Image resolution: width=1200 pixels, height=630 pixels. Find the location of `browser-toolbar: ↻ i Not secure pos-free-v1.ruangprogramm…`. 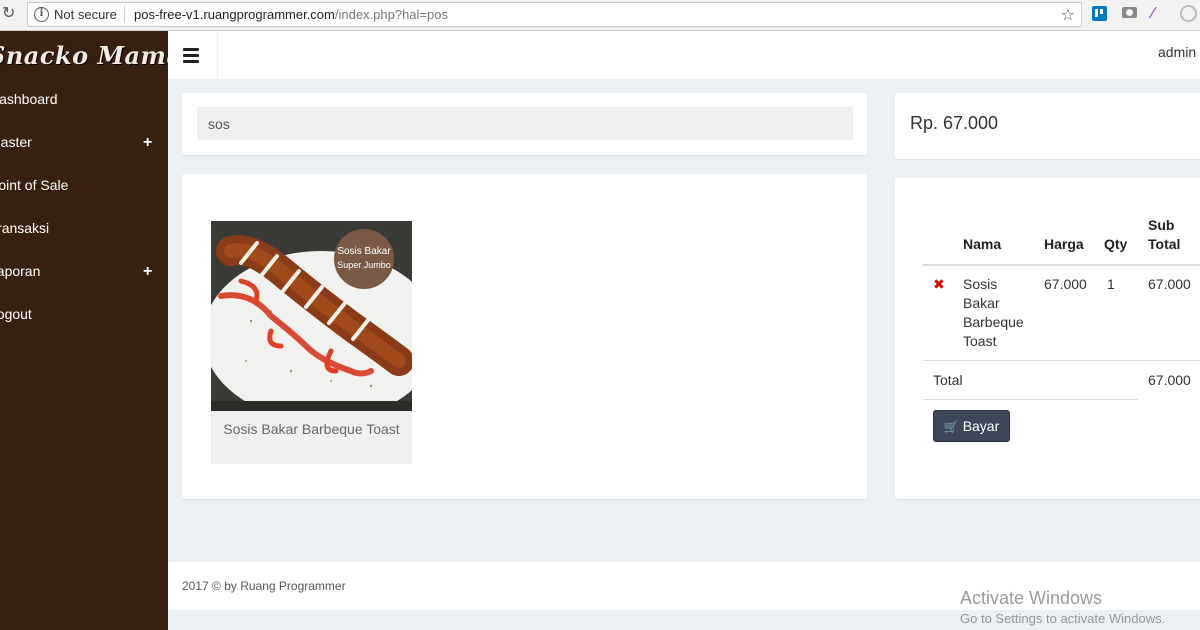

browser-toolbar: ↻ i Not secure pos-free-v1.ruangprogramm… is located at coordinates (600, 15).